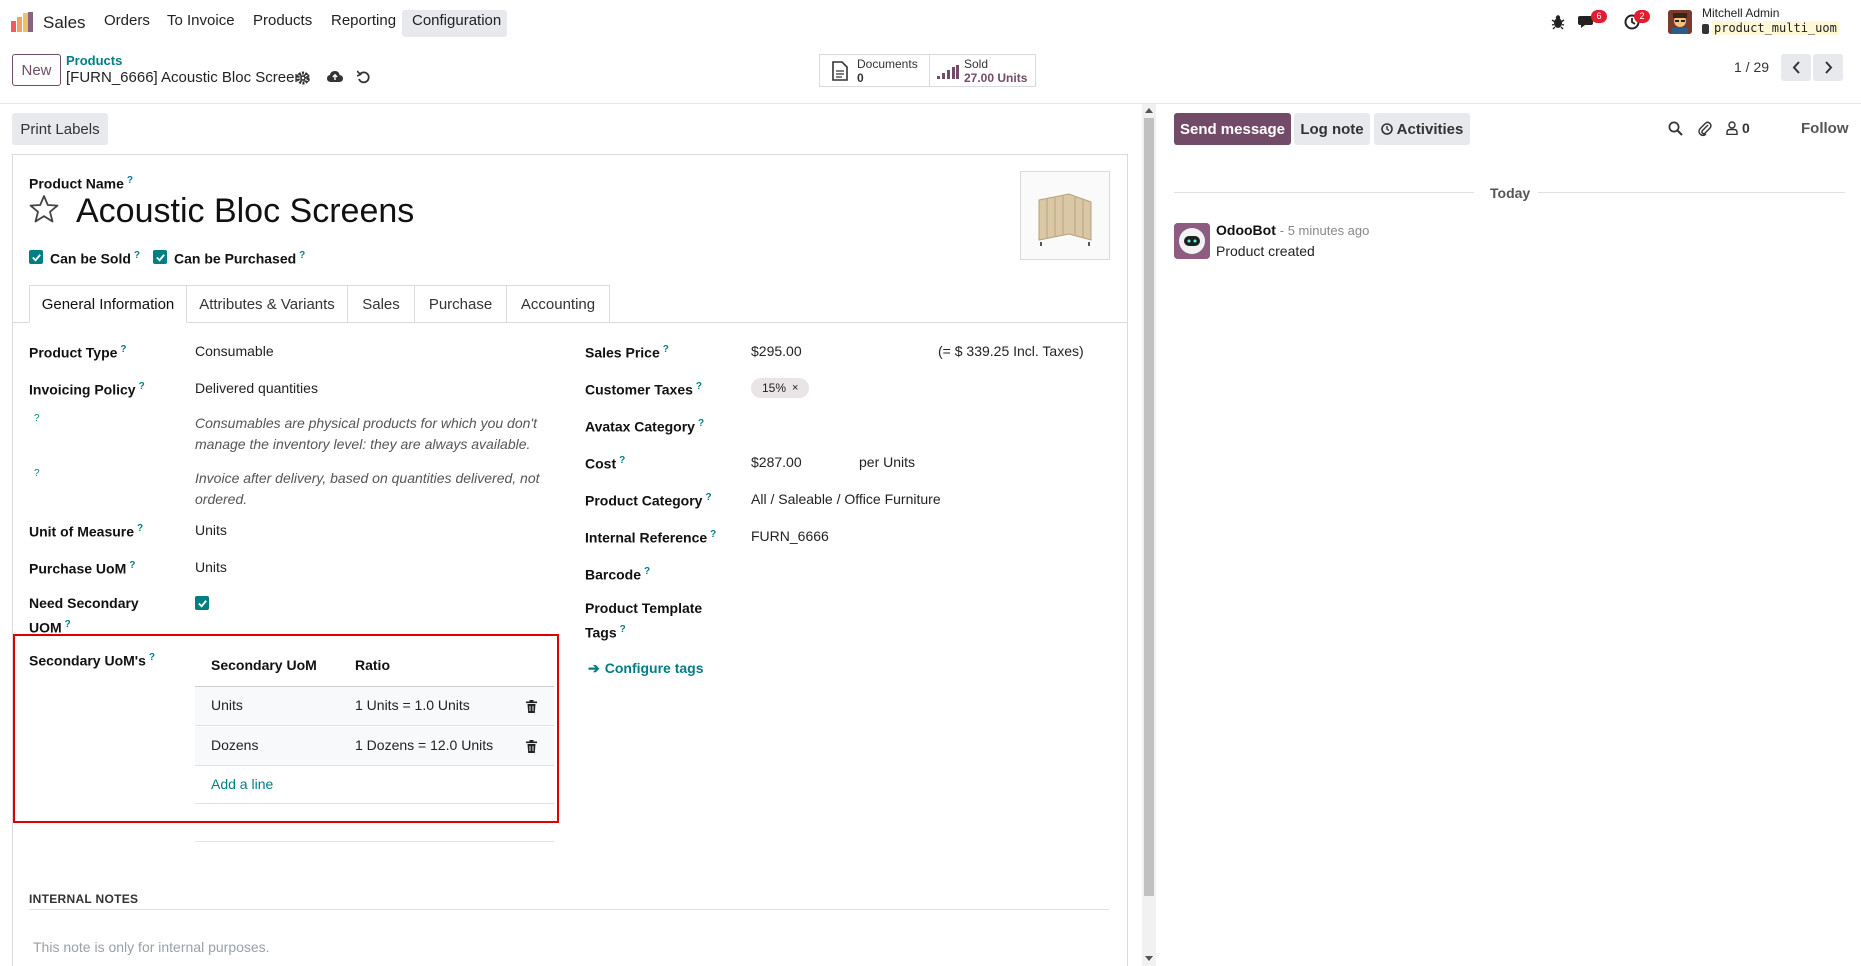 The width and height of the screenshot is (1861, 966). What do you see at coordinates (1746, 128) in the screenshot?
I see `followers-count: 0` at bounding box center [1746, 128].